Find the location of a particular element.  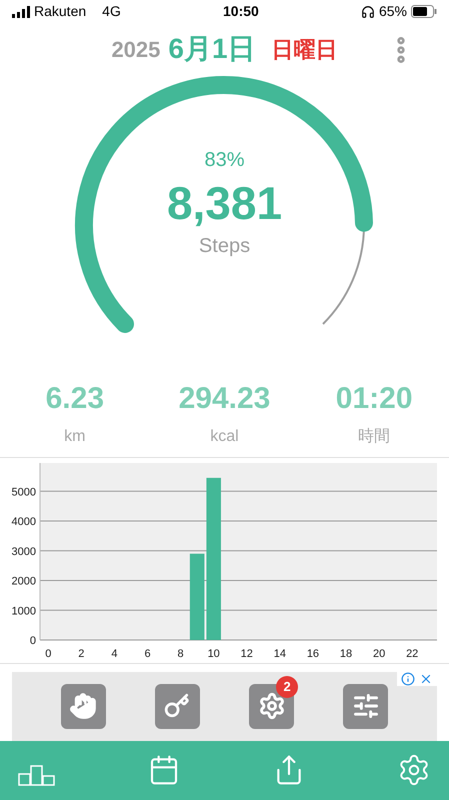

x-tick-label: 0 is located at coordinates (48, 654).